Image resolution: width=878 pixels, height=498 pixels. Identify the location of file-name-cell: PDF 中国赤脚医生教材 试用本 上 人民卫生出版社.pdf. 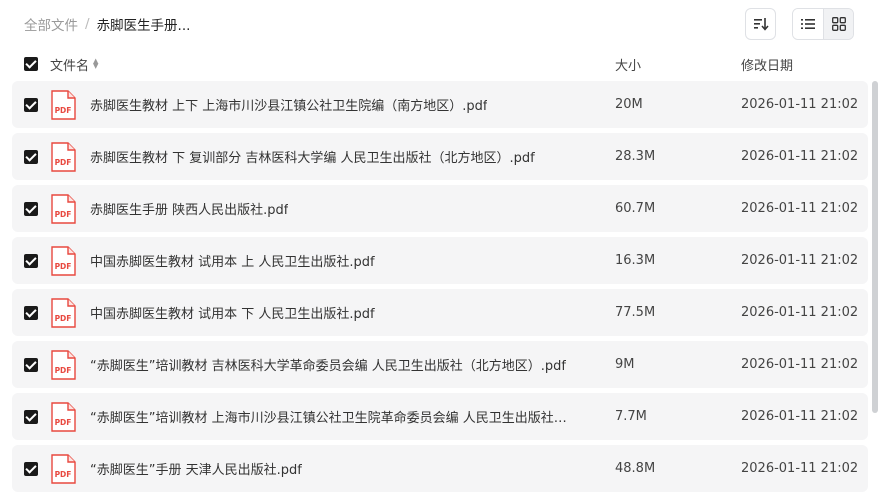
(332, 260).